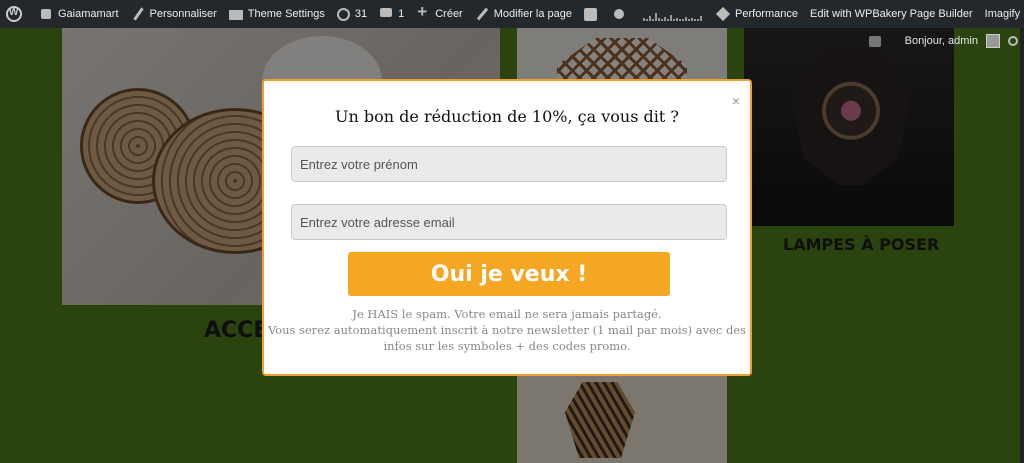  I want to click on customize-link: Personnaliser, so click(174, 14).